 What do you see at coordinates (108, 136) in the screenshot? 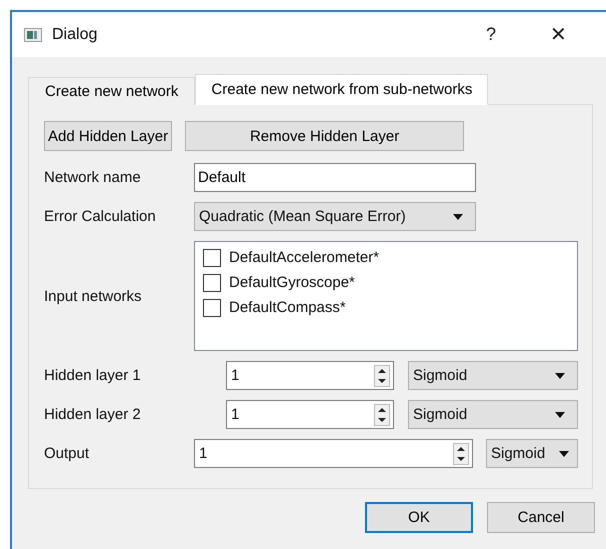
I see `add-layer-button: Add Hidden Layer` at bounding box center [108, 136].